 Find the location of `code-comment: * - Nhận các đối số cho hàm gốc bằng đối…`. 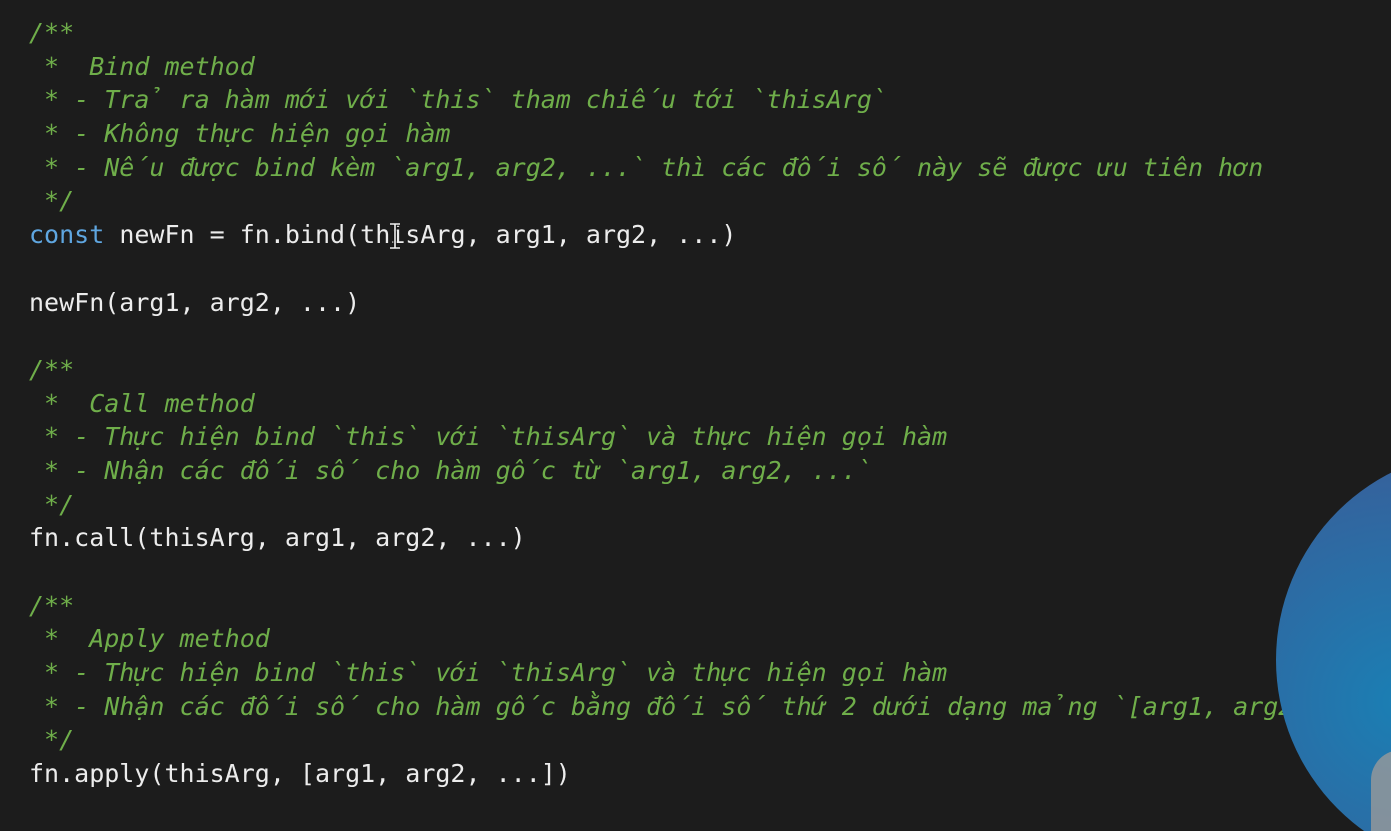

code-comment: * - Nhận các đối số cho hàm gốc bằng đối… is located at coordinates (710, 706).